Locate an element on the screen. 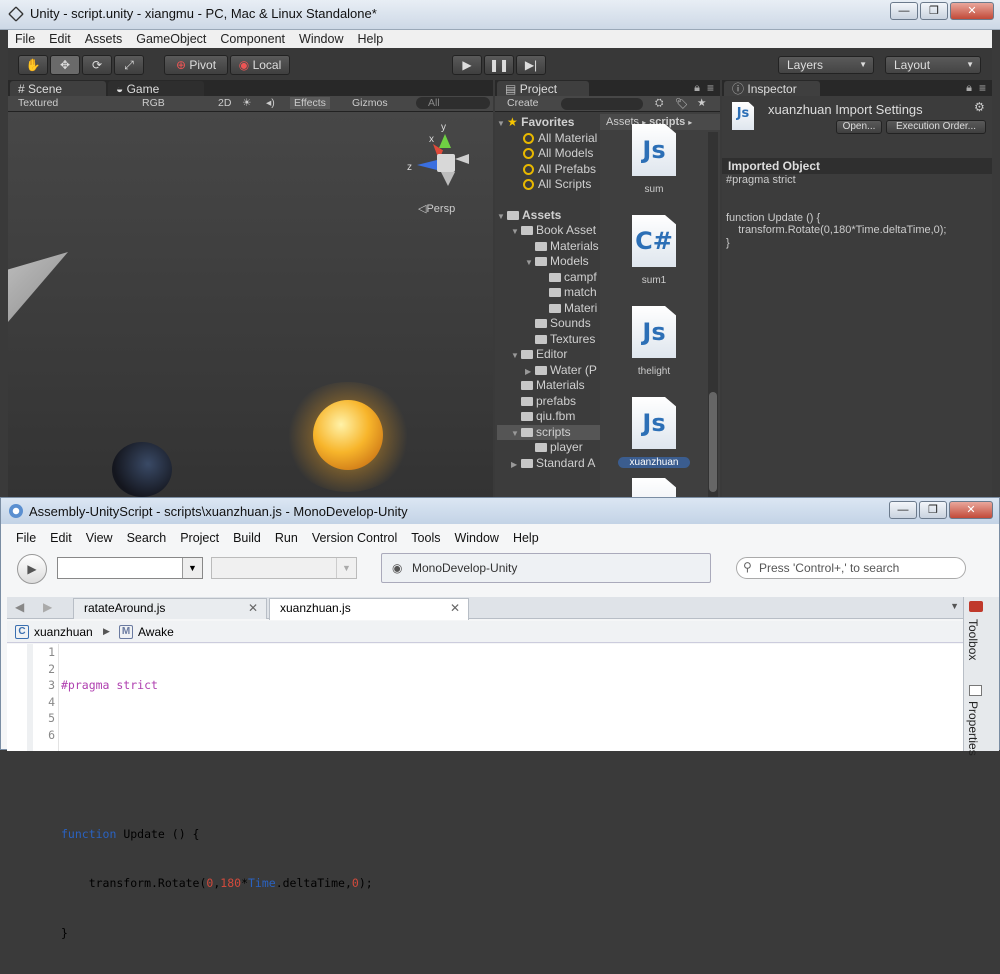 The image size is (1000, 974). asset-tree-item: prefabs is located at coordinates (548, 402).